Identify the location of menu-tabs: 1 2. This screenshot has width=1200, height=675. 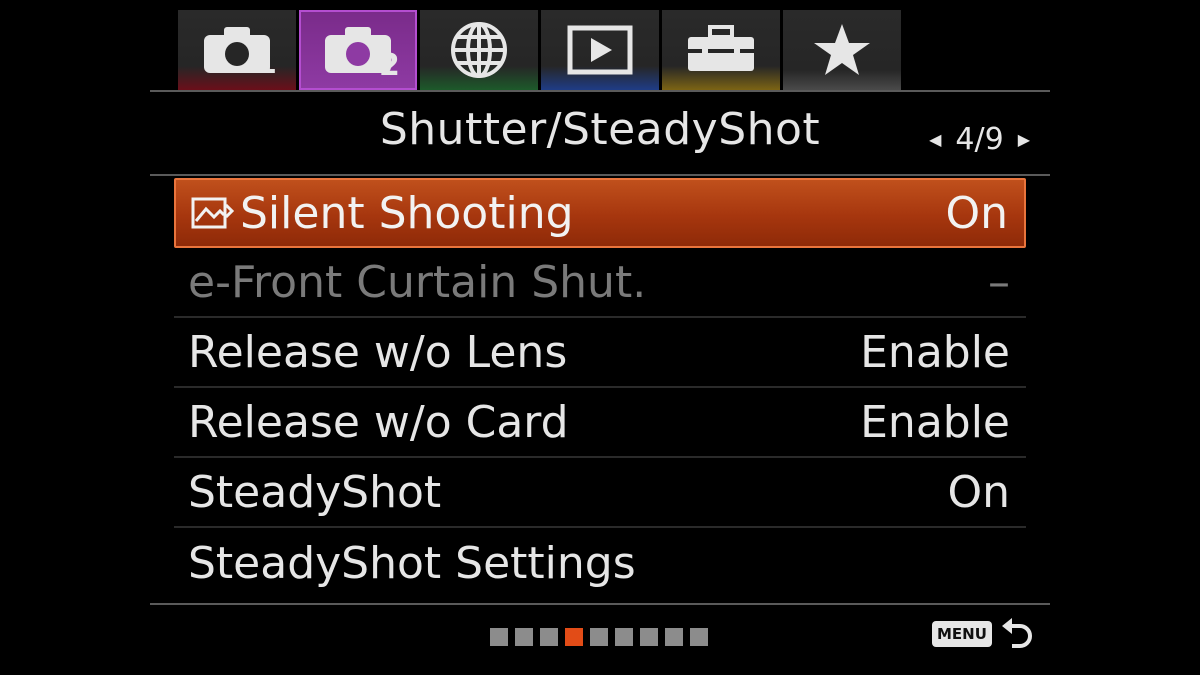
(541, 50).